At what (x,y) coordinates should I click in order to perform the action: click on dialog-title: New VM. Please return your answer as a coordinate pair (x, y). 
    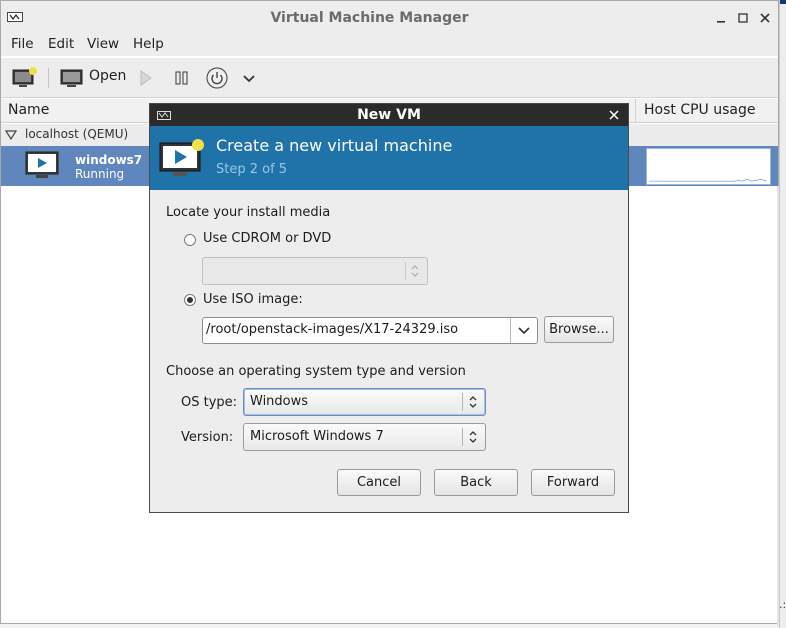
    Looking at the image, I should click on (389, 115).